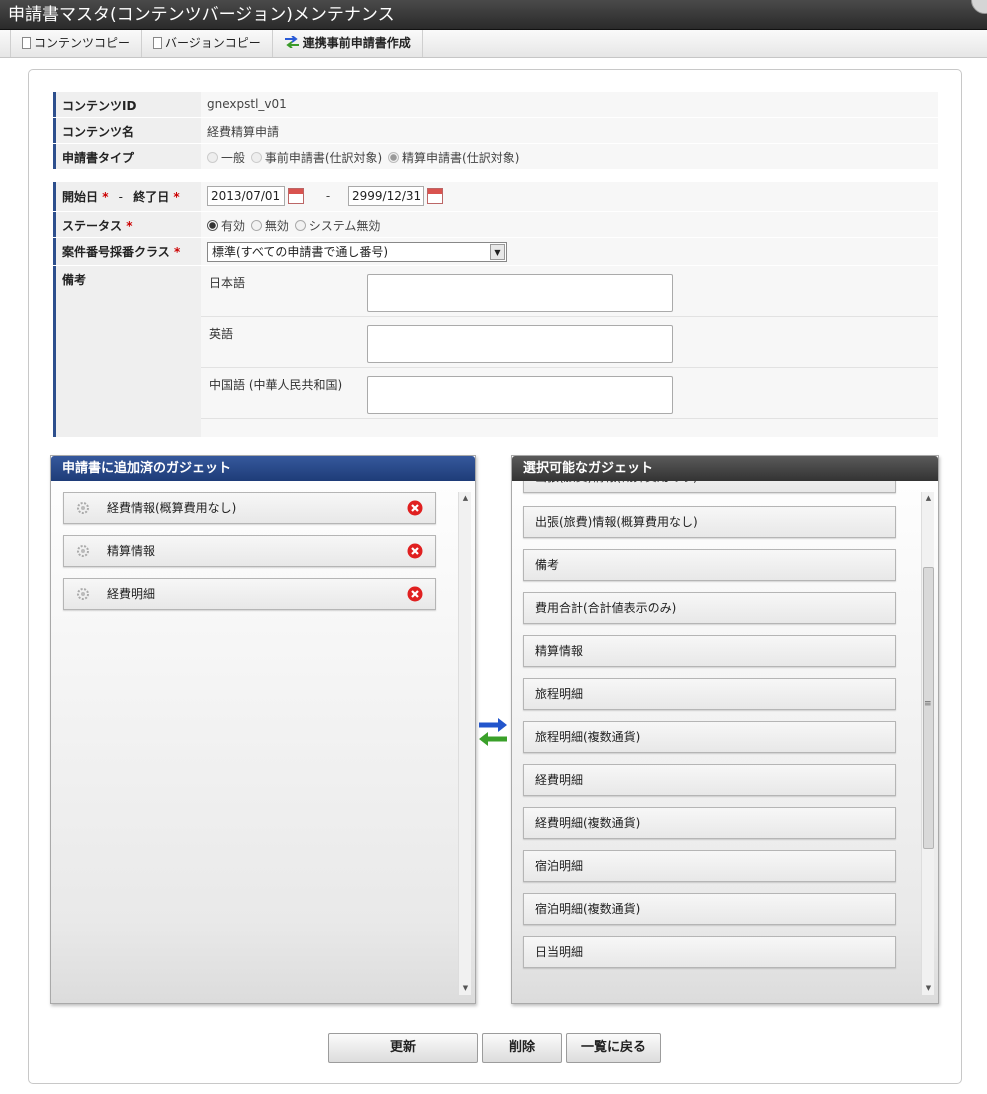 The width and height of the screenshot is (987, 1094). I want to click on available-gadget-item: 出張(旅費)情報(概算費用なし), so click(709, 522).